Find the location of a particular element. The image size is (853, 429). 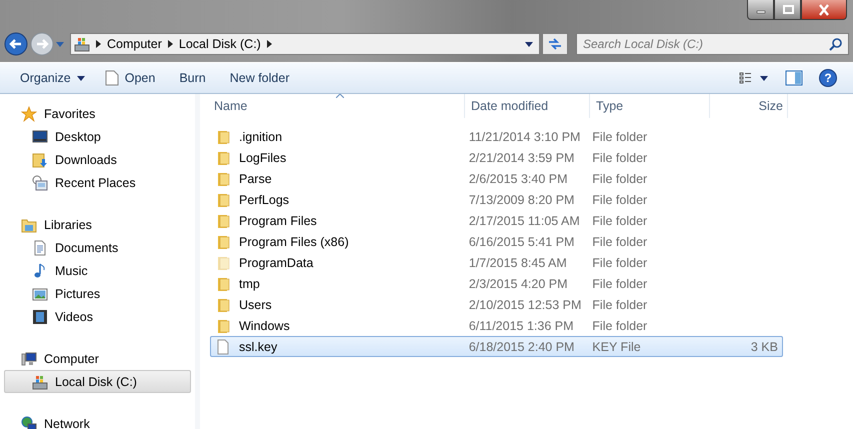

file-row: PerfLogs 7/13/2009 8:20 PM File folder is located at coordinates (496, 199).